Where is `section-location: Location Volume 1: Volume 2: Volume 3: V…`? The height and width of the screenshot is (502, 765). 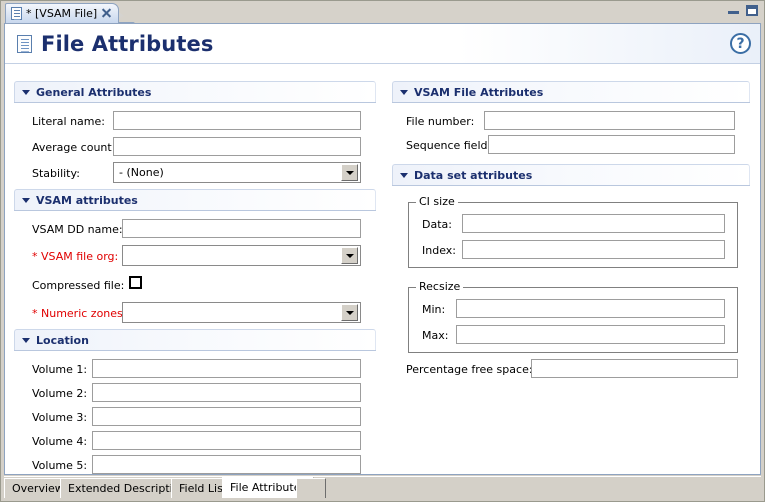 section-location: Location Volume 1: Volume 2: Volume 3: V… is located at coordinates (195, 404).